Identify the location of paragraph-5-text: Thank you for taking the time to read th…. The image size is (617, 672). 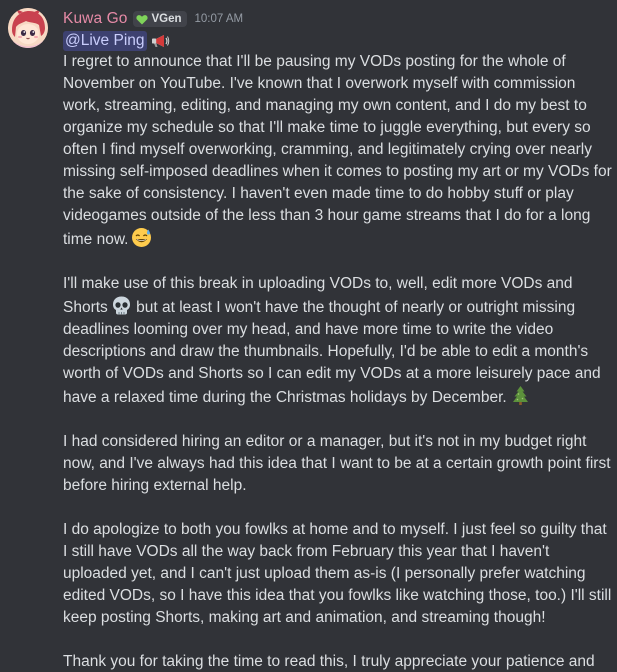
(329, 661).